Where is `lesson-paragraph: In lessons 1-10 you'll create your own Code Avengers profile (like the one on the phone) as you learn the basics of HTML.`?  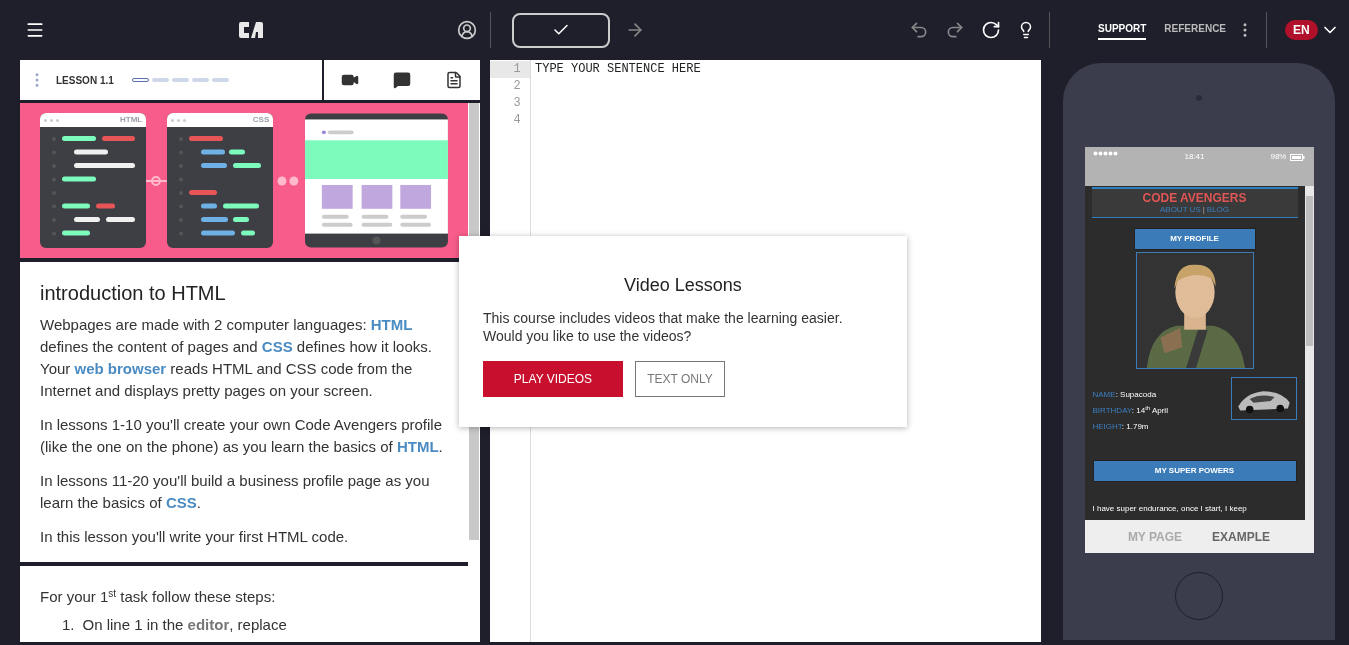
lesson-paragraph: In lessons 1-10 you'll create your own Code Avengers profile (like the one on the phone) as you learn the basics of HTML. is located at coordinates (242, 436).